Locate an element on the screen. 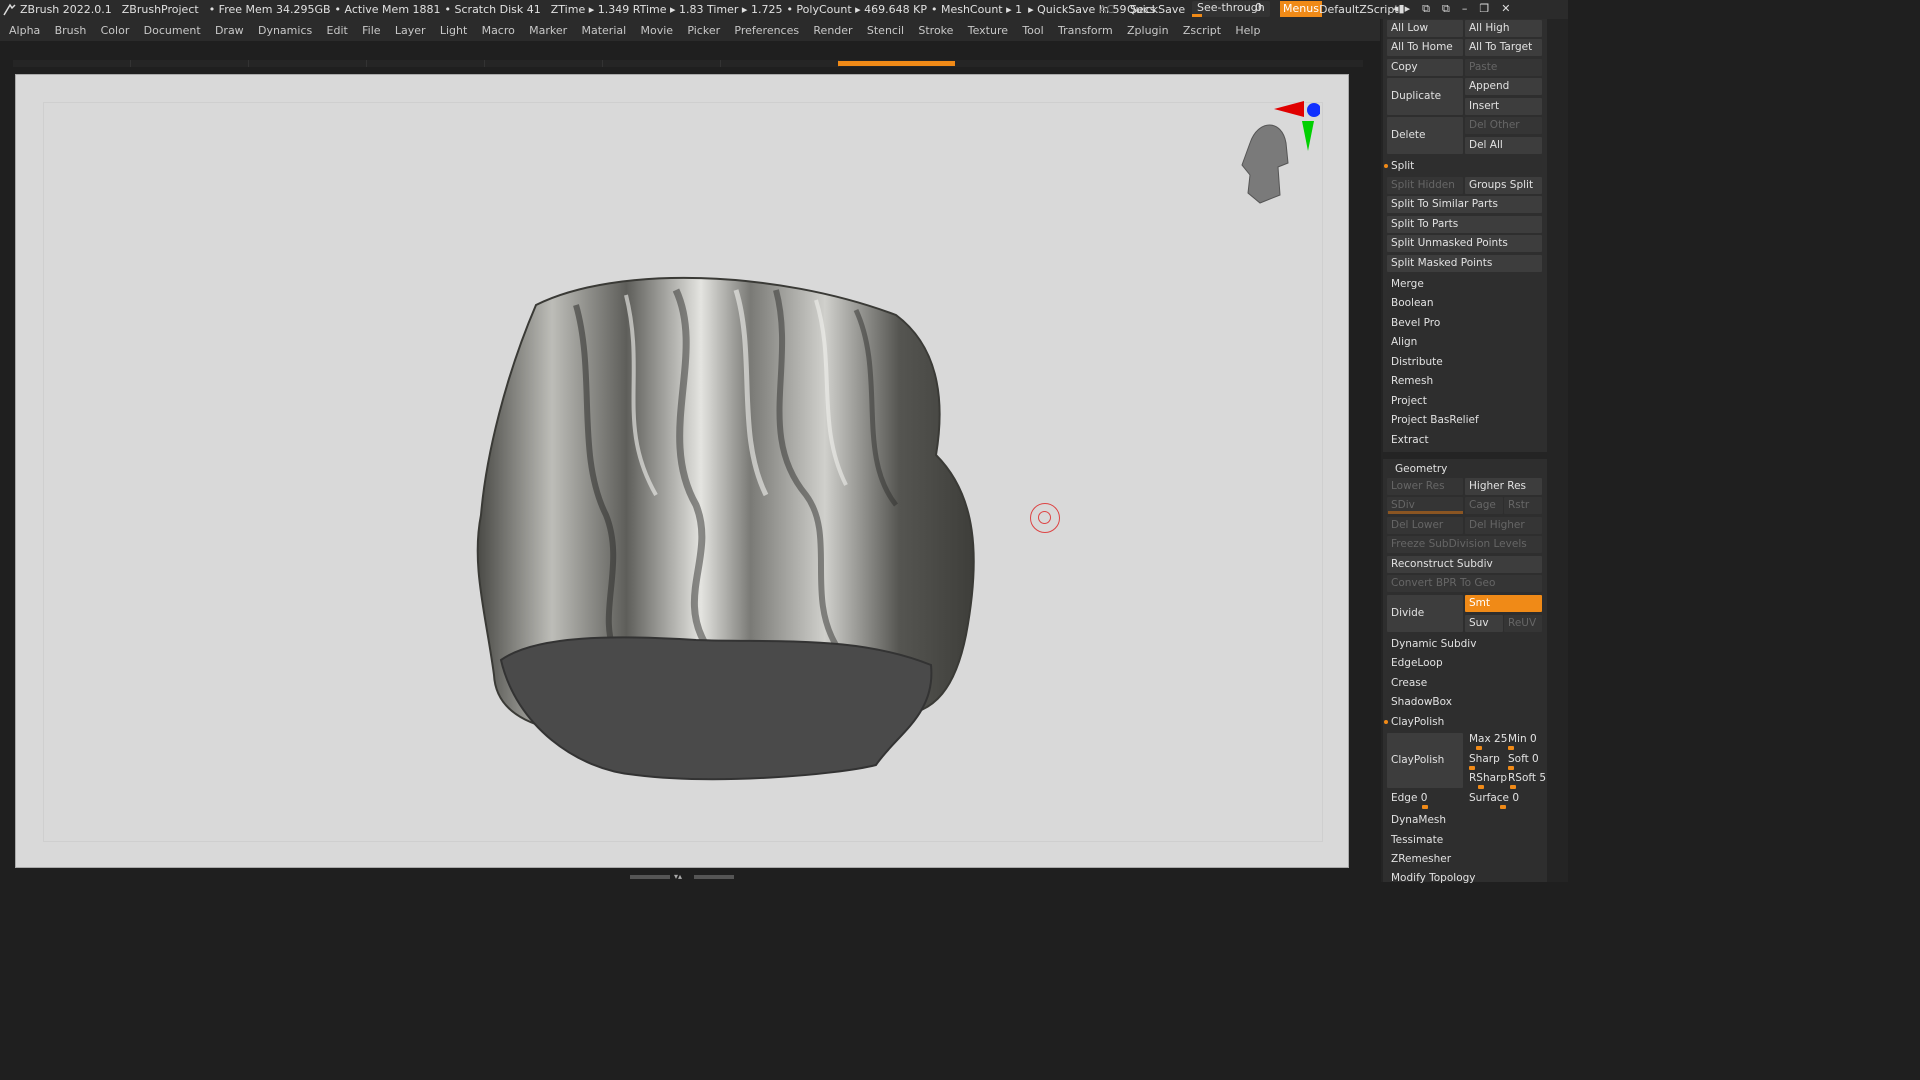 The image size is (1920, 1080). zremesher-item: ZRemesher is located at coordinates (1421, 859).